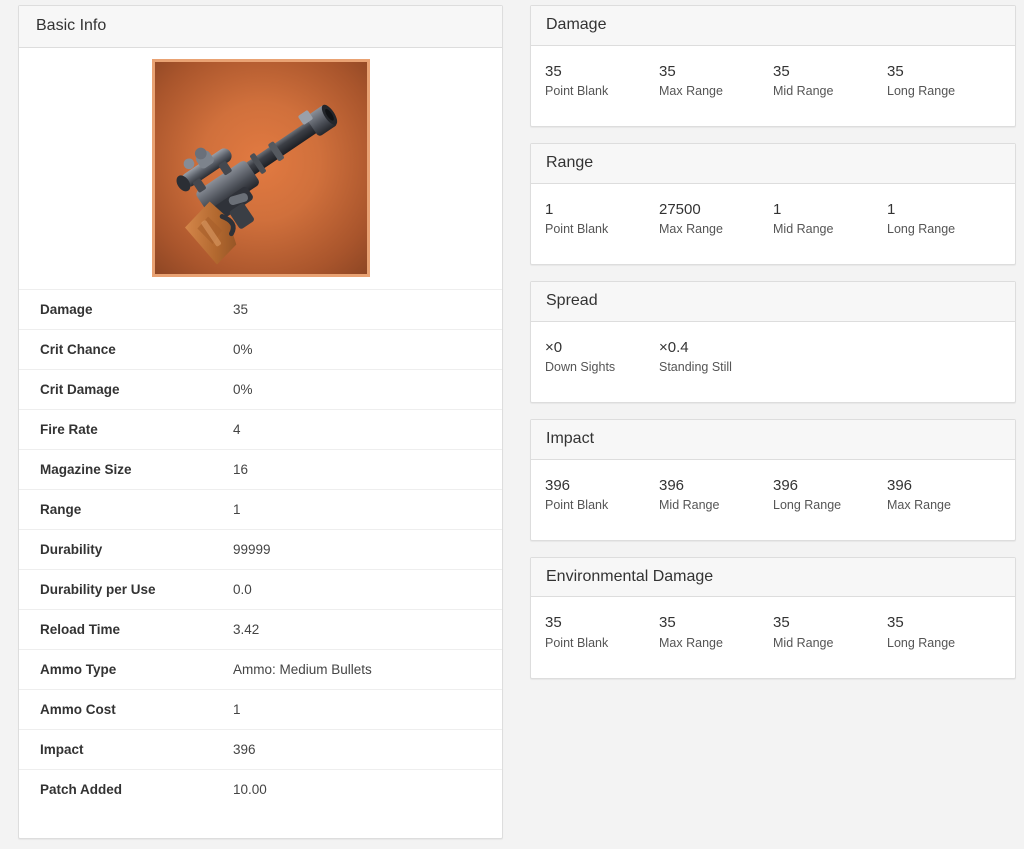 The image size is (1024, 849). What do you see at coordinates (773, 26) in the screenshot?
I see `stat-card-title: Damage` at bounding box center [773, 26].